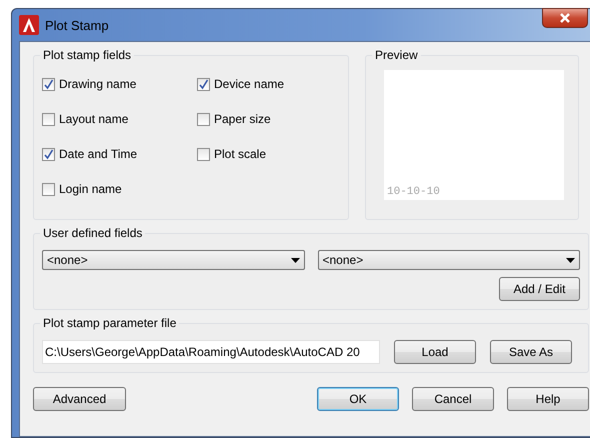  I want to click on add-edit-button: Add / Edit, so click(539, 289).